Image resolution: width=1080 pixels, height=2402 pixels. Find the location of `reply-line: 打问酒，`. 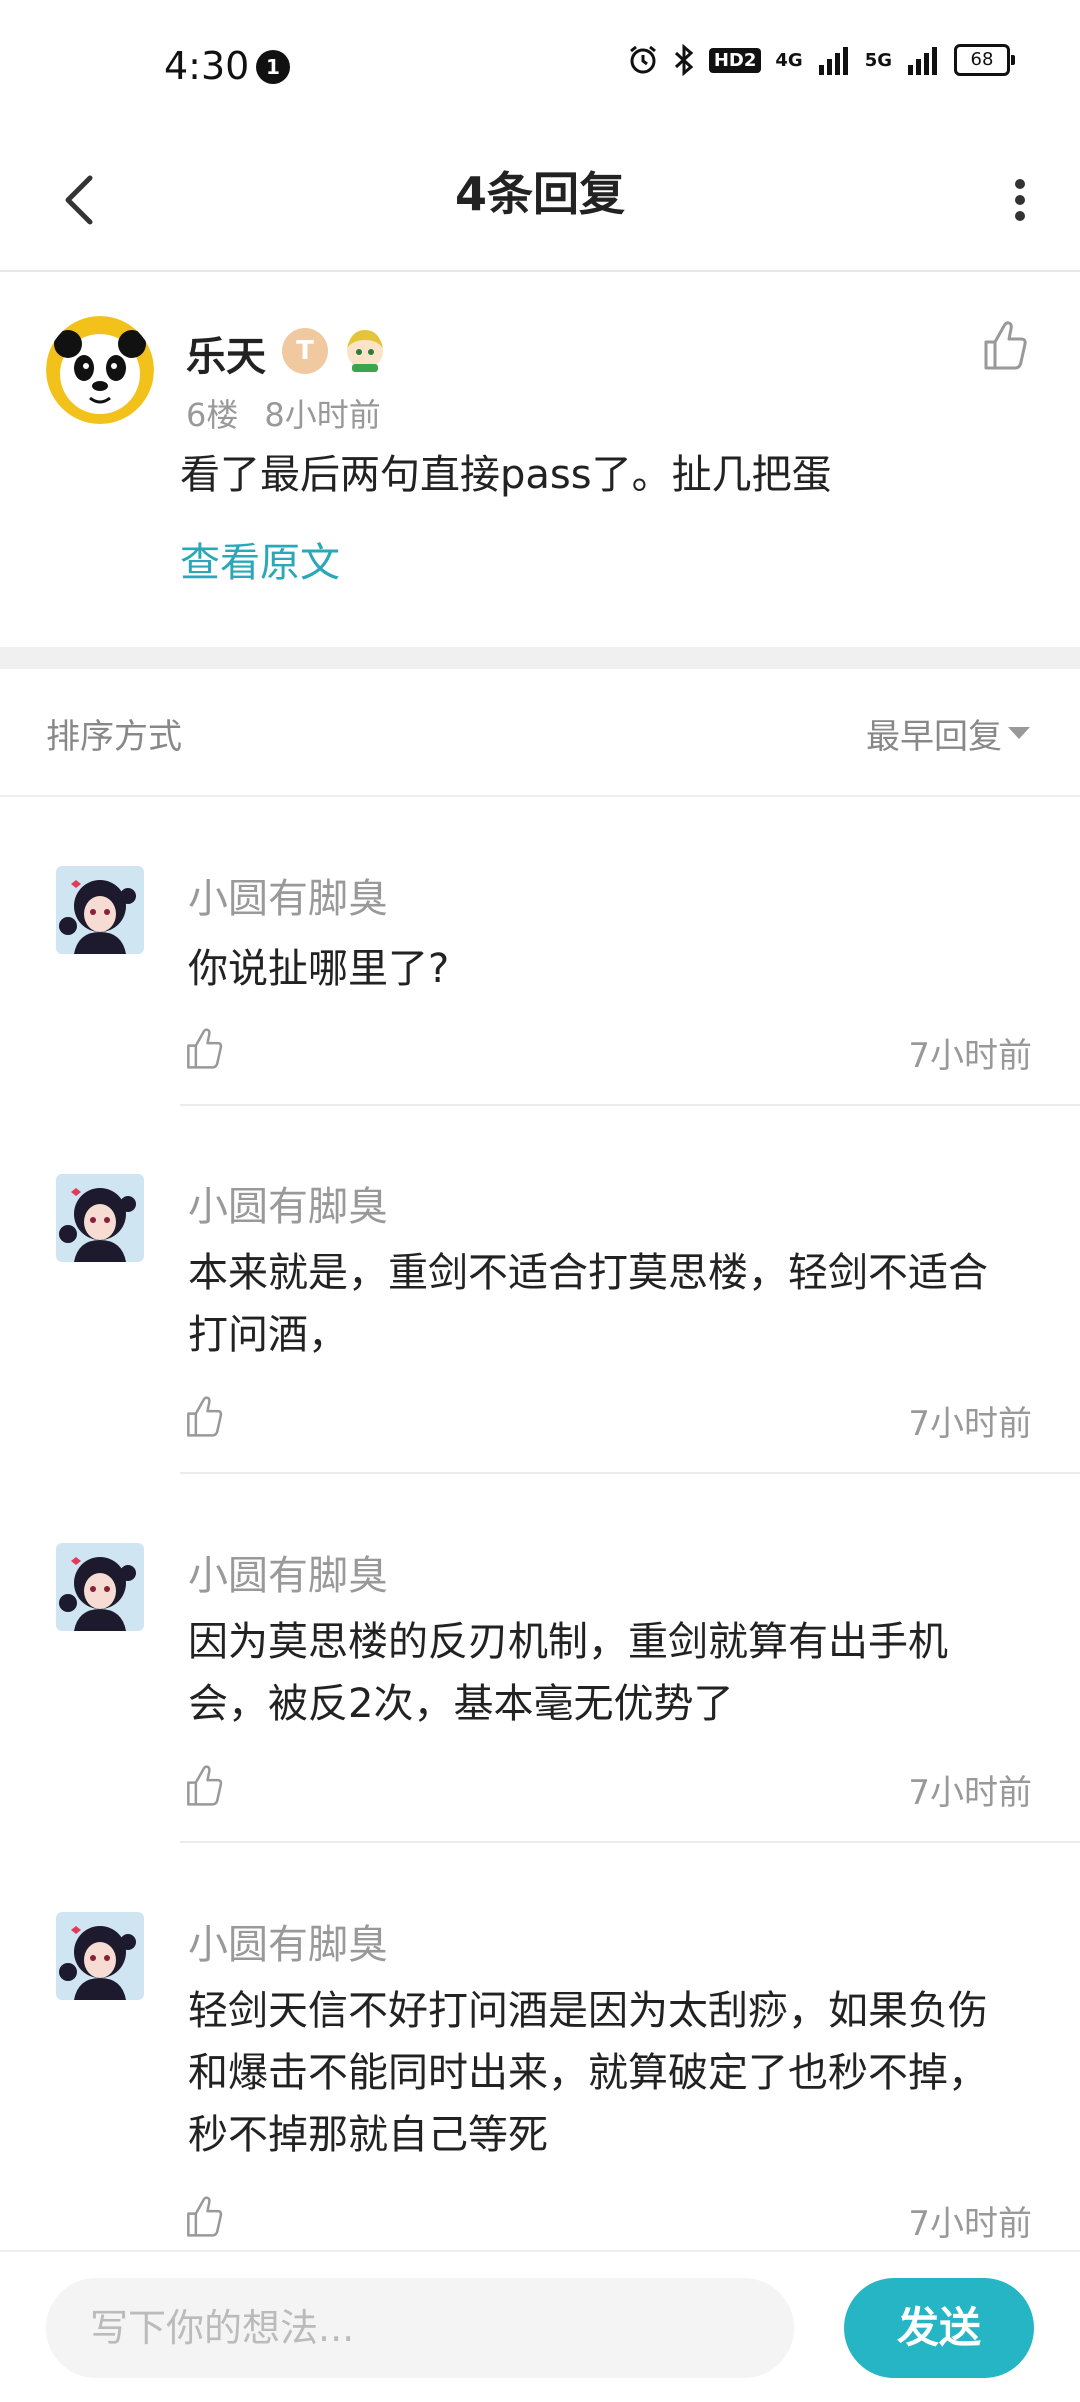

reply-line: 打问酒， is located at coordinates (268, 1335).